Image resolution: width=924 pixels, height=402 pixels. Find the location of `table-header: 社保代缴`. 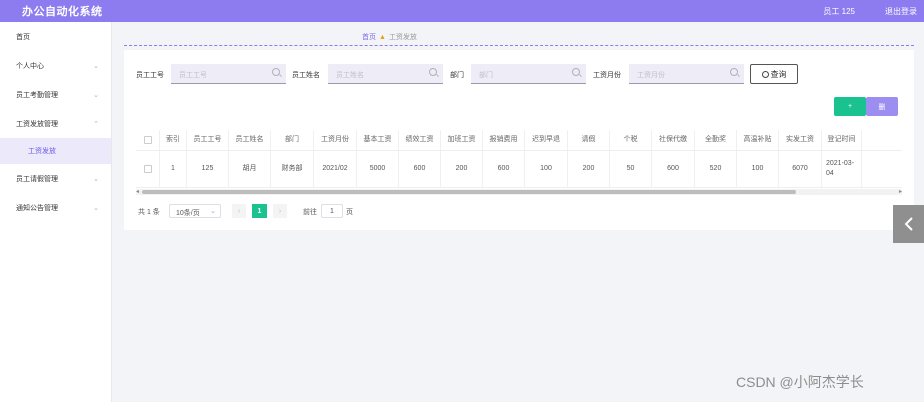

table-header: 社保代缴 is located at coordinates (673, 140).